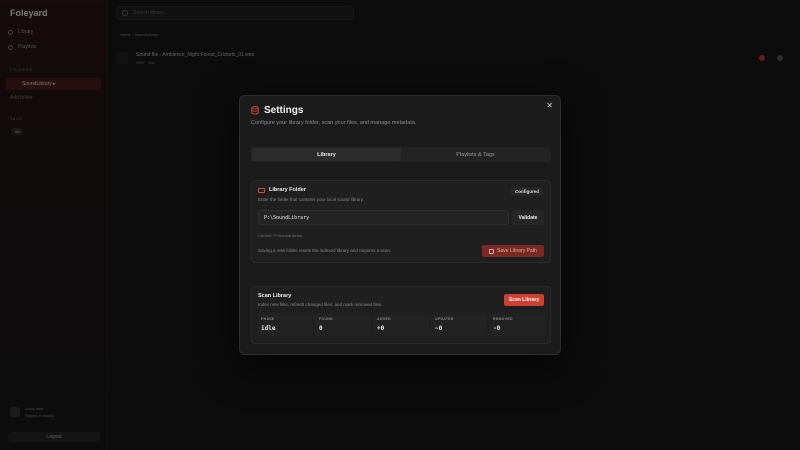 This screenshot has width=800, height=450. What do you see at coordinates (381, 328) in the screenshot?
I see `stat-value: +0` at bounding box center [381, 328].